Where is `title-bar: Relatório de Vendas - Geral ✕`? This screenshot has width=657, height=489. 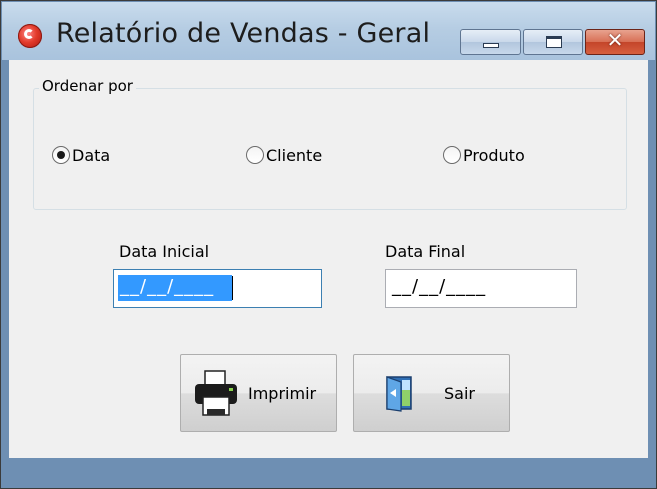 title-bar: Relatório de Vendas - Geral ✕ is located at coordinates (328, 31).